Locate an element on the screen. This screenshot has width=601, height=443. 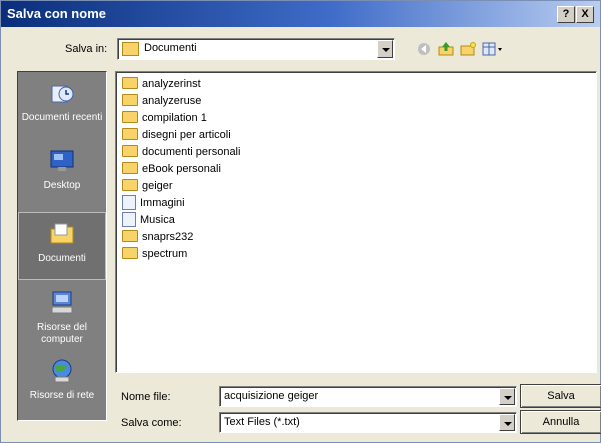
cancel-button: Annulla is located at coordinates (560, 422).